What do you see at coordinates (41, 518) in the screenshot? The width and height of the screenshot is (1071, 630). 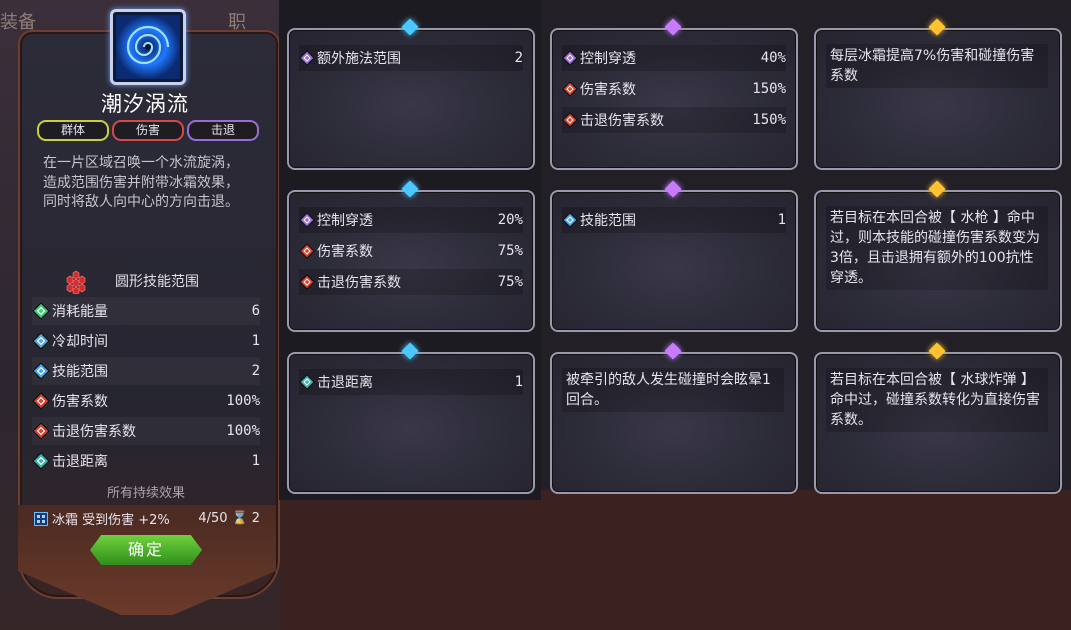 I see `frost-icon` at bounding box center [41, 518].